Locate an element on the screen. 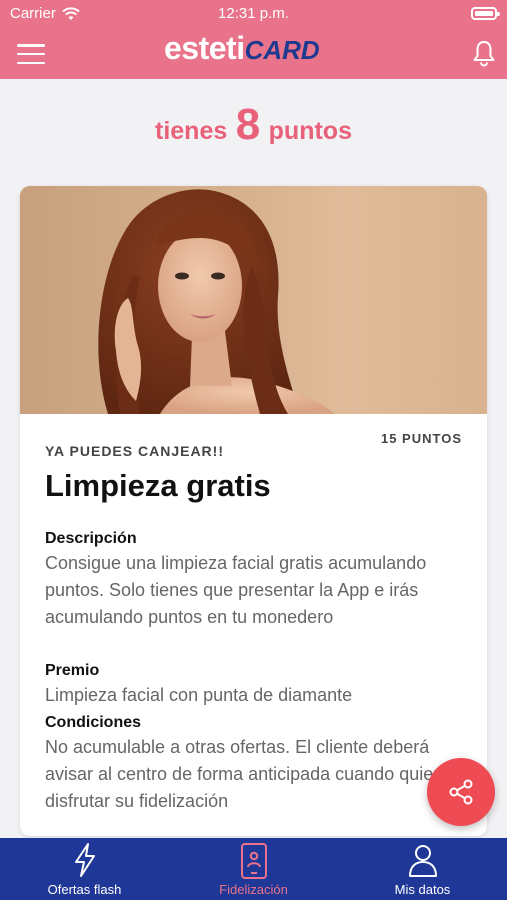  points-prefix: tienes is located at coordinates (191, 131).